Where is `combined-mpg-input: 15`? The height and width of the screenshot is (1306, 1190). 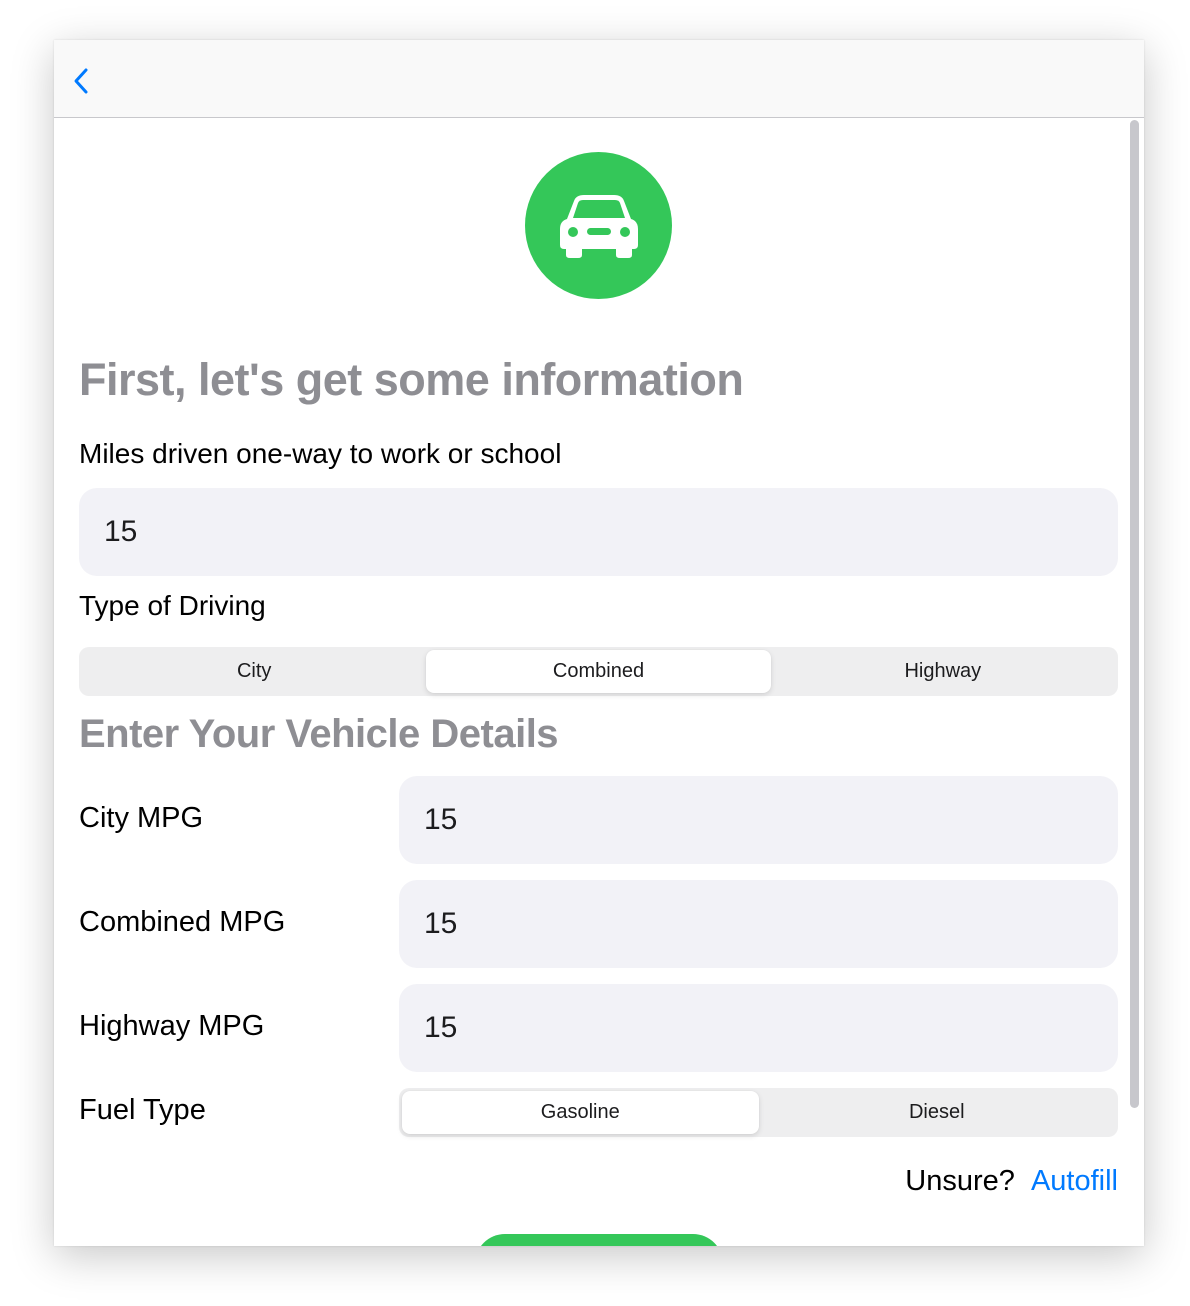
combined-mpg-input: 15 is located at coordinates (758, 924).